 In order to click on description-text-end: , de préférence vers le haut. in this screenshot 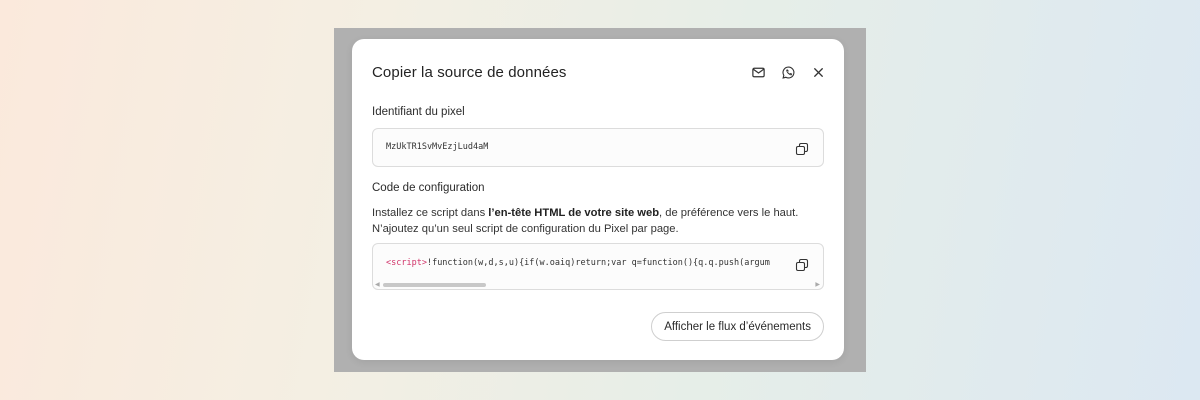, I will do `click(729, 213)`.